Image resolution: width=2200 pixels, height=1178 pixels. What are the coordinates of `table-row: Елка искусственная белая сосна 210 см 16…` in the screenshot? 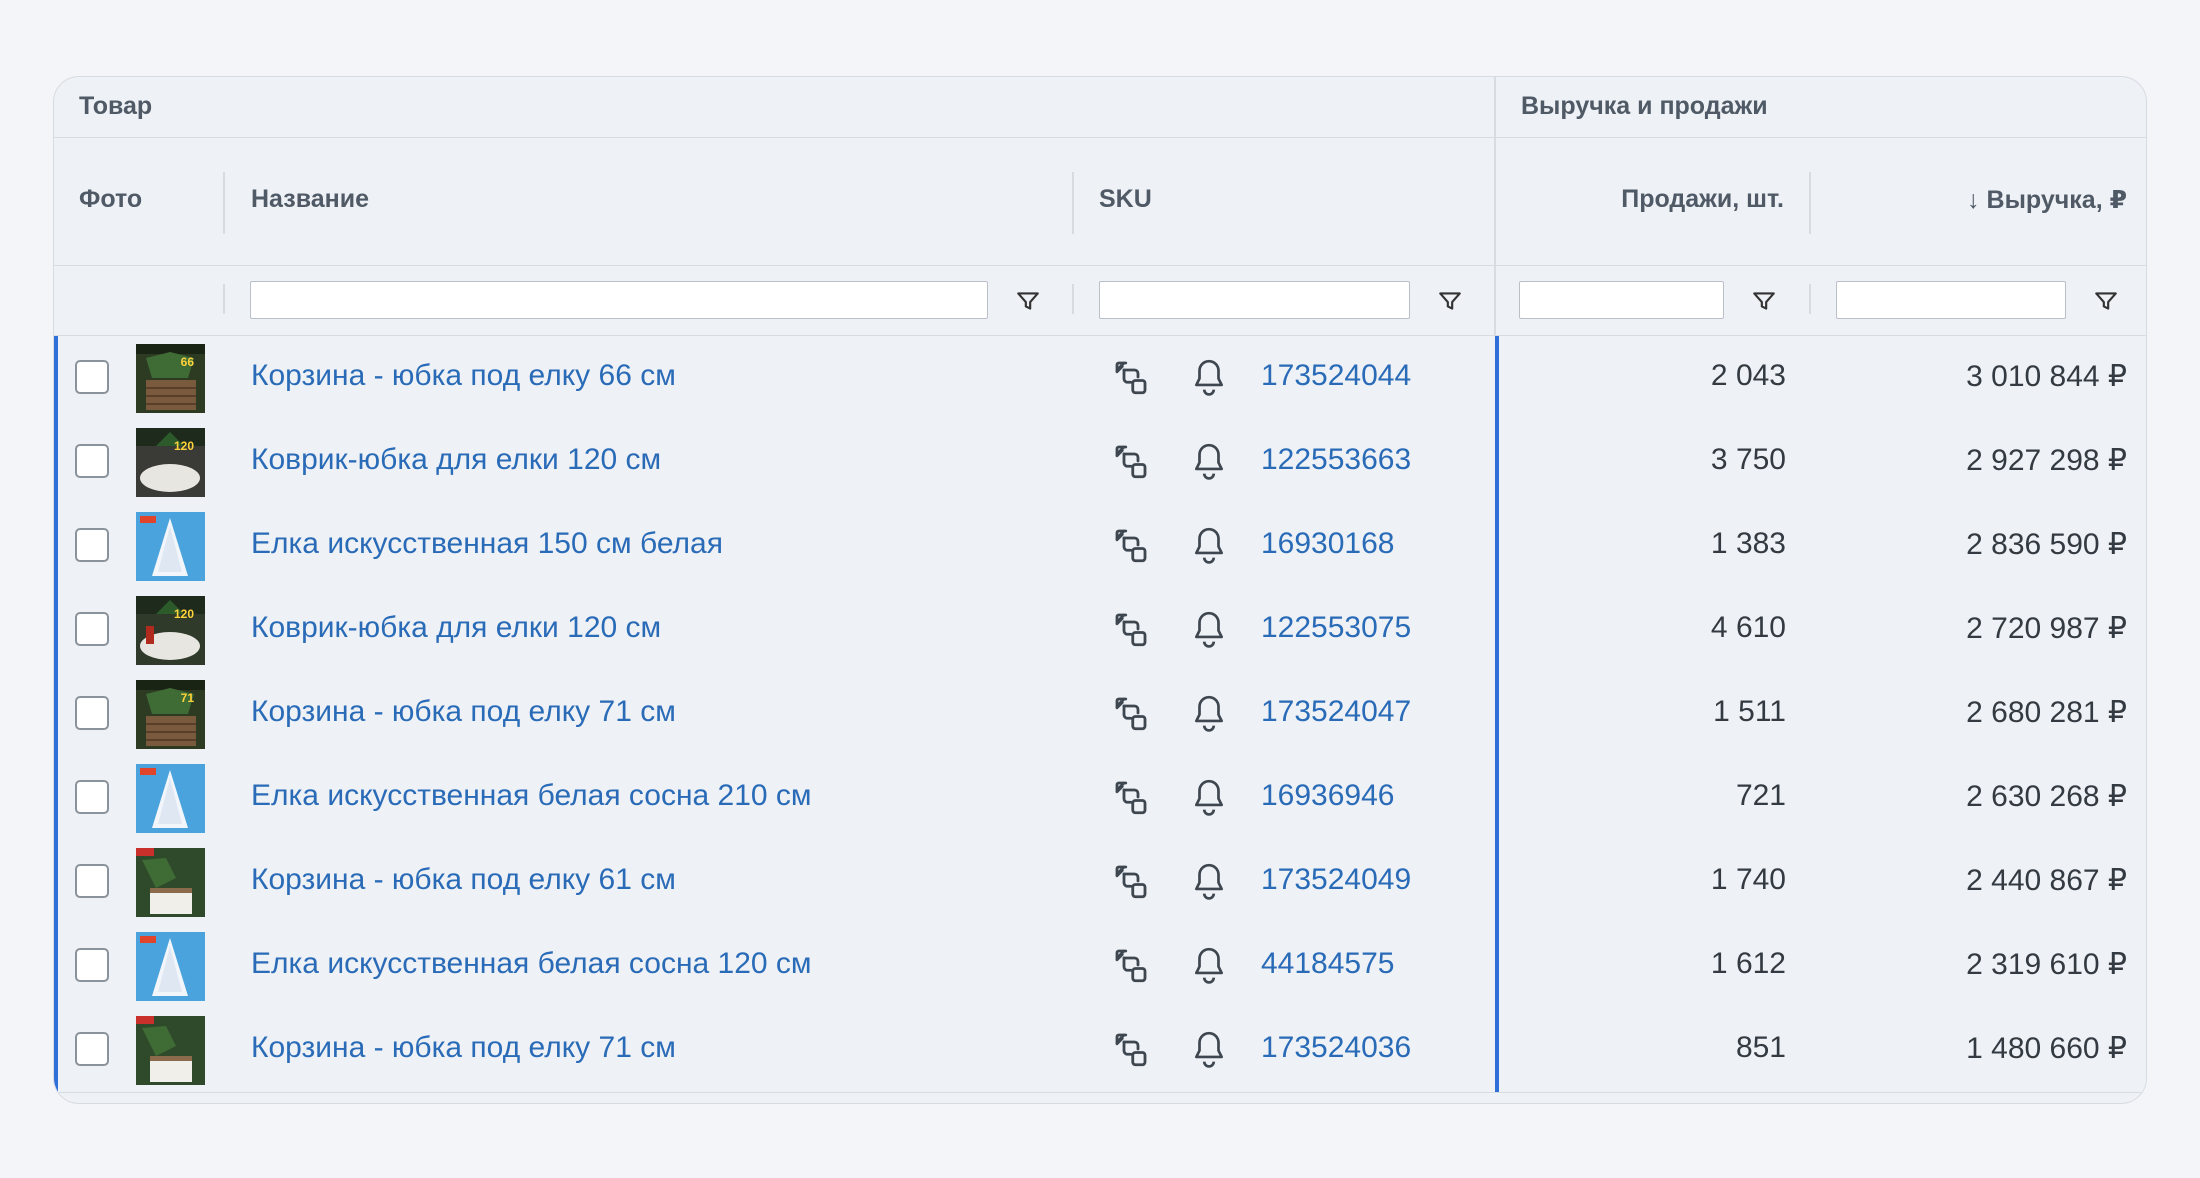 It's located at (1100, 798).